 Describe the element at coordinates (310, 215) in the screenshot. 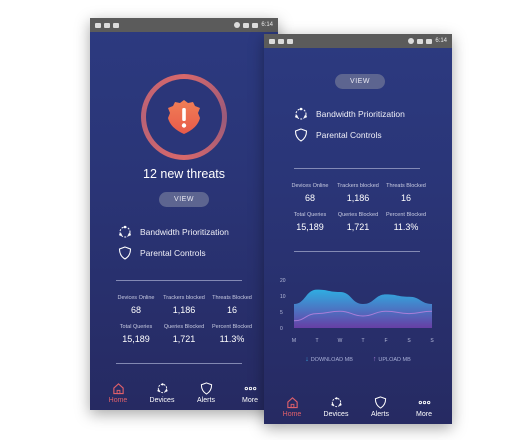

I see `stat-label: Total Queries` at that location.